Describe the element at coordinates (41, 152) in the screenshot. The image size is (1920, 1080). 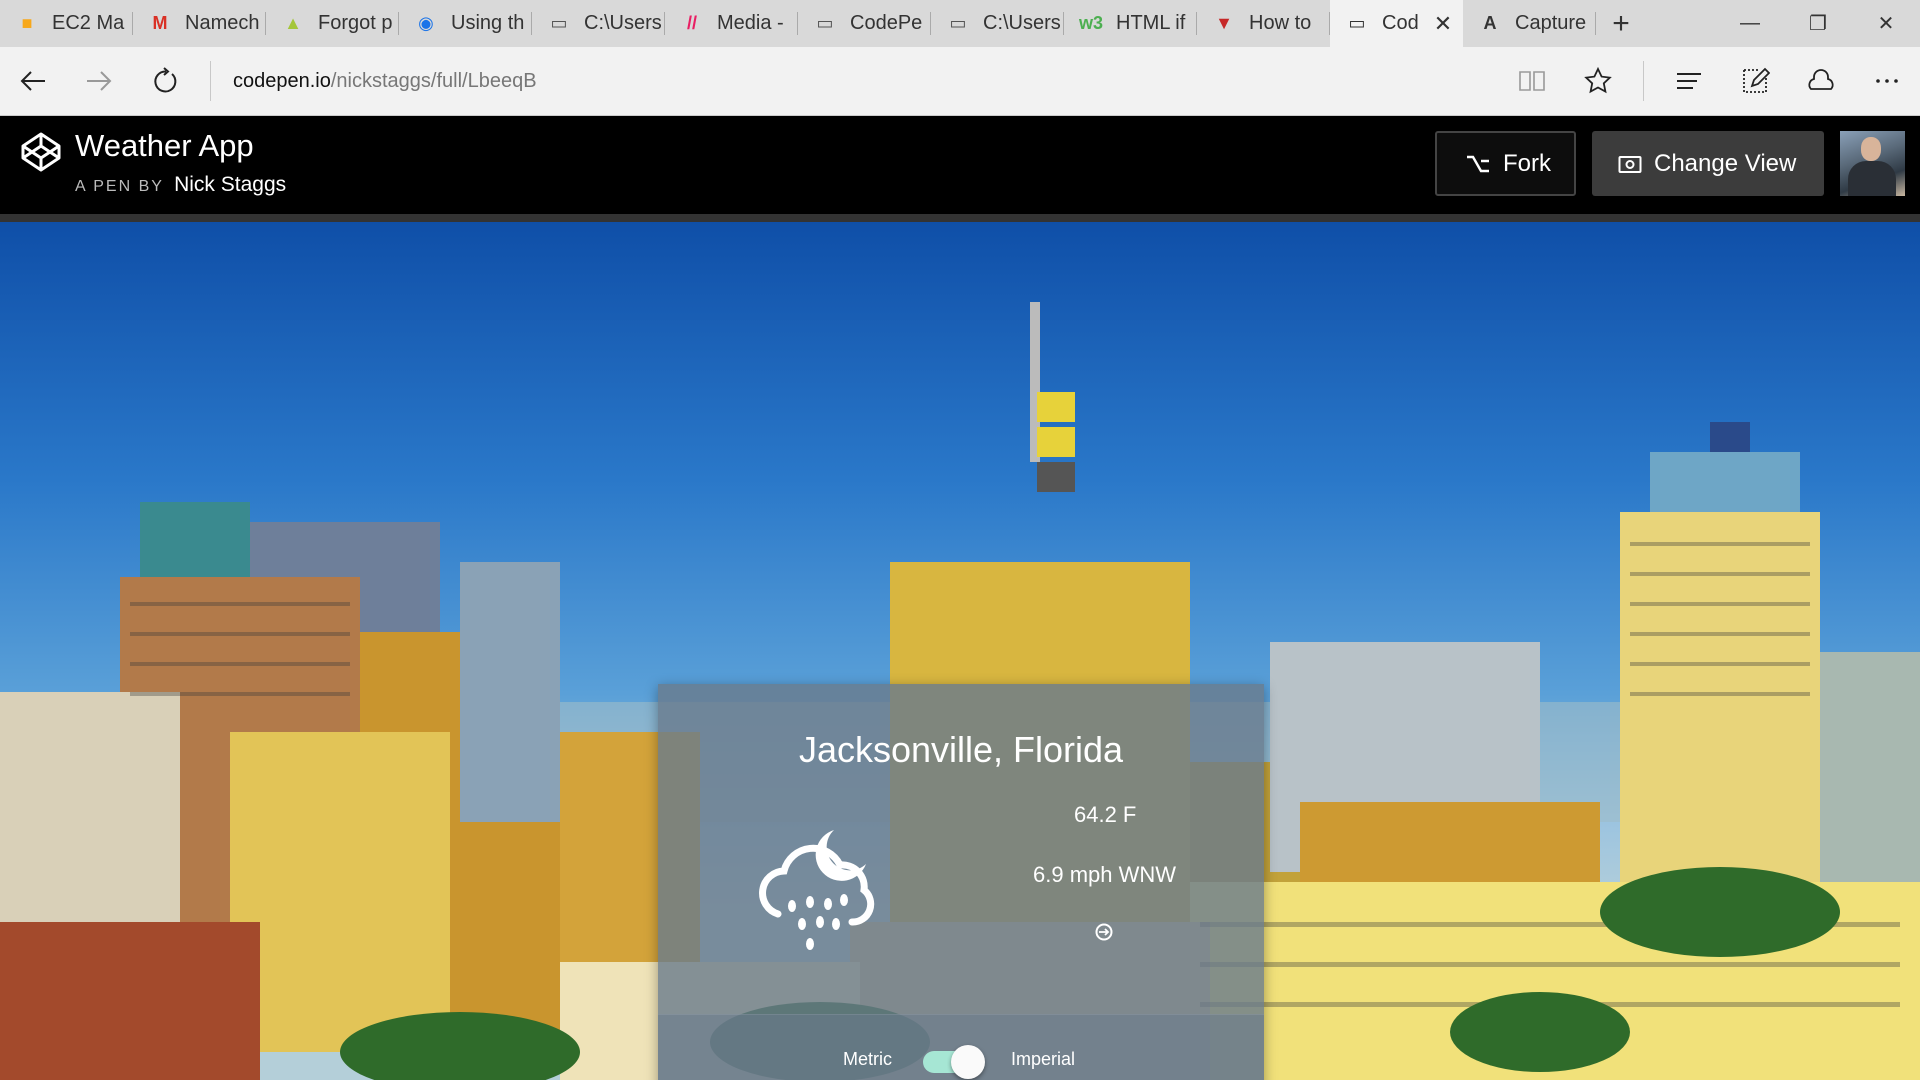
I see `codepen-logo-icon` at that location.